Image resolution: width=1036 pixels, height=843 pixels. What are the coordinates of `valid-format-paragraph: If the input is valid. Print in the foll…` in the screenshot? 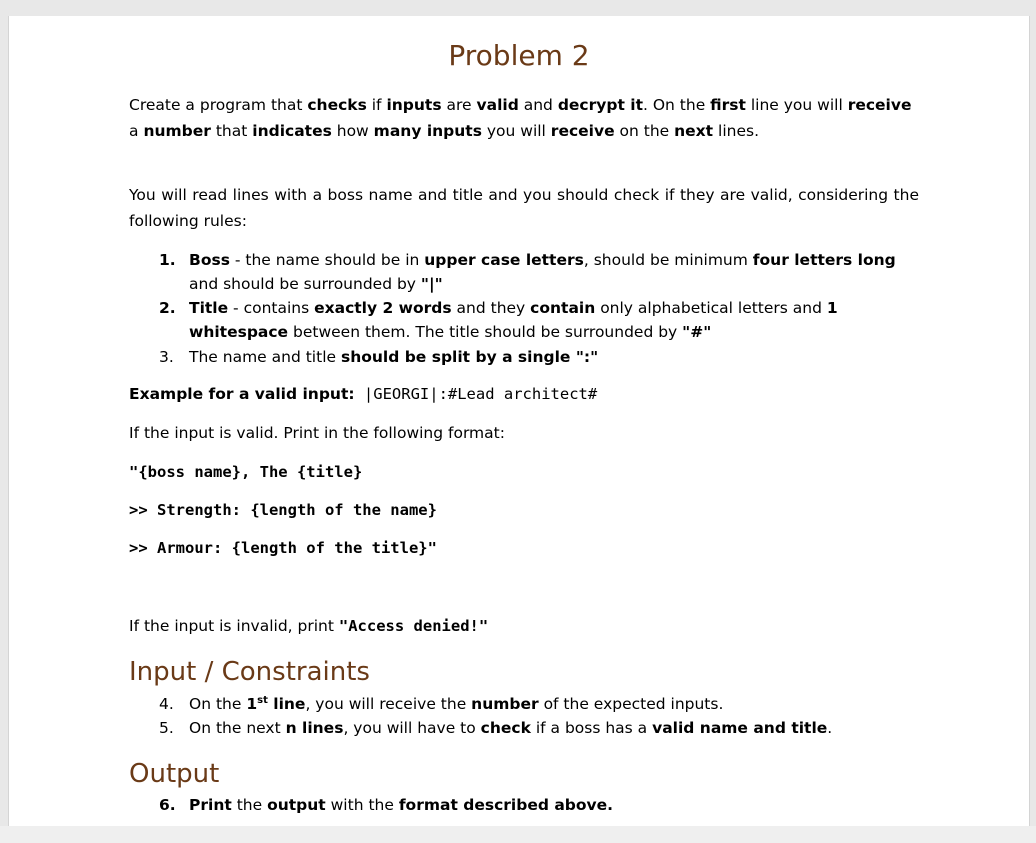 It's located at (317, 433).